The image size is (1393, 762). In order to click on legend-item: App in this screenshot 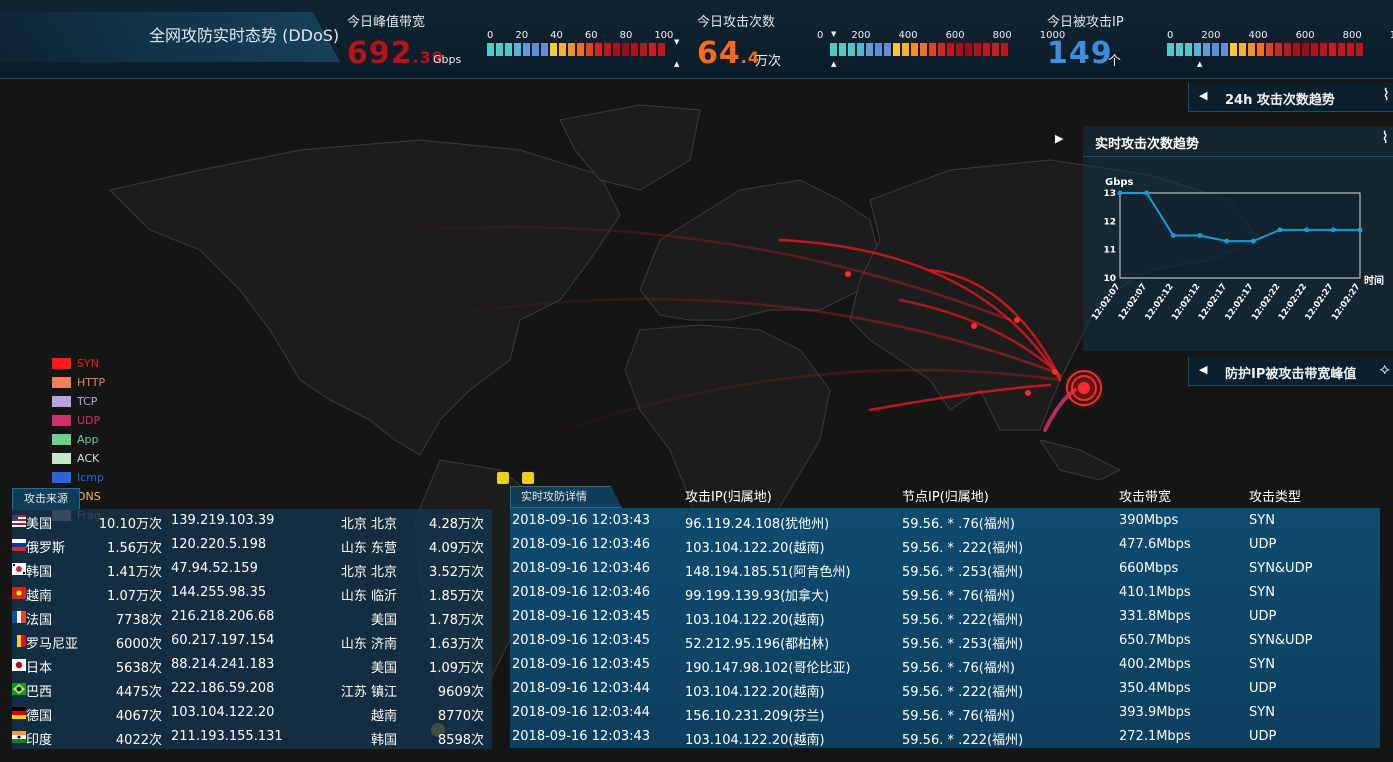, I will do `click(78, 439)`.